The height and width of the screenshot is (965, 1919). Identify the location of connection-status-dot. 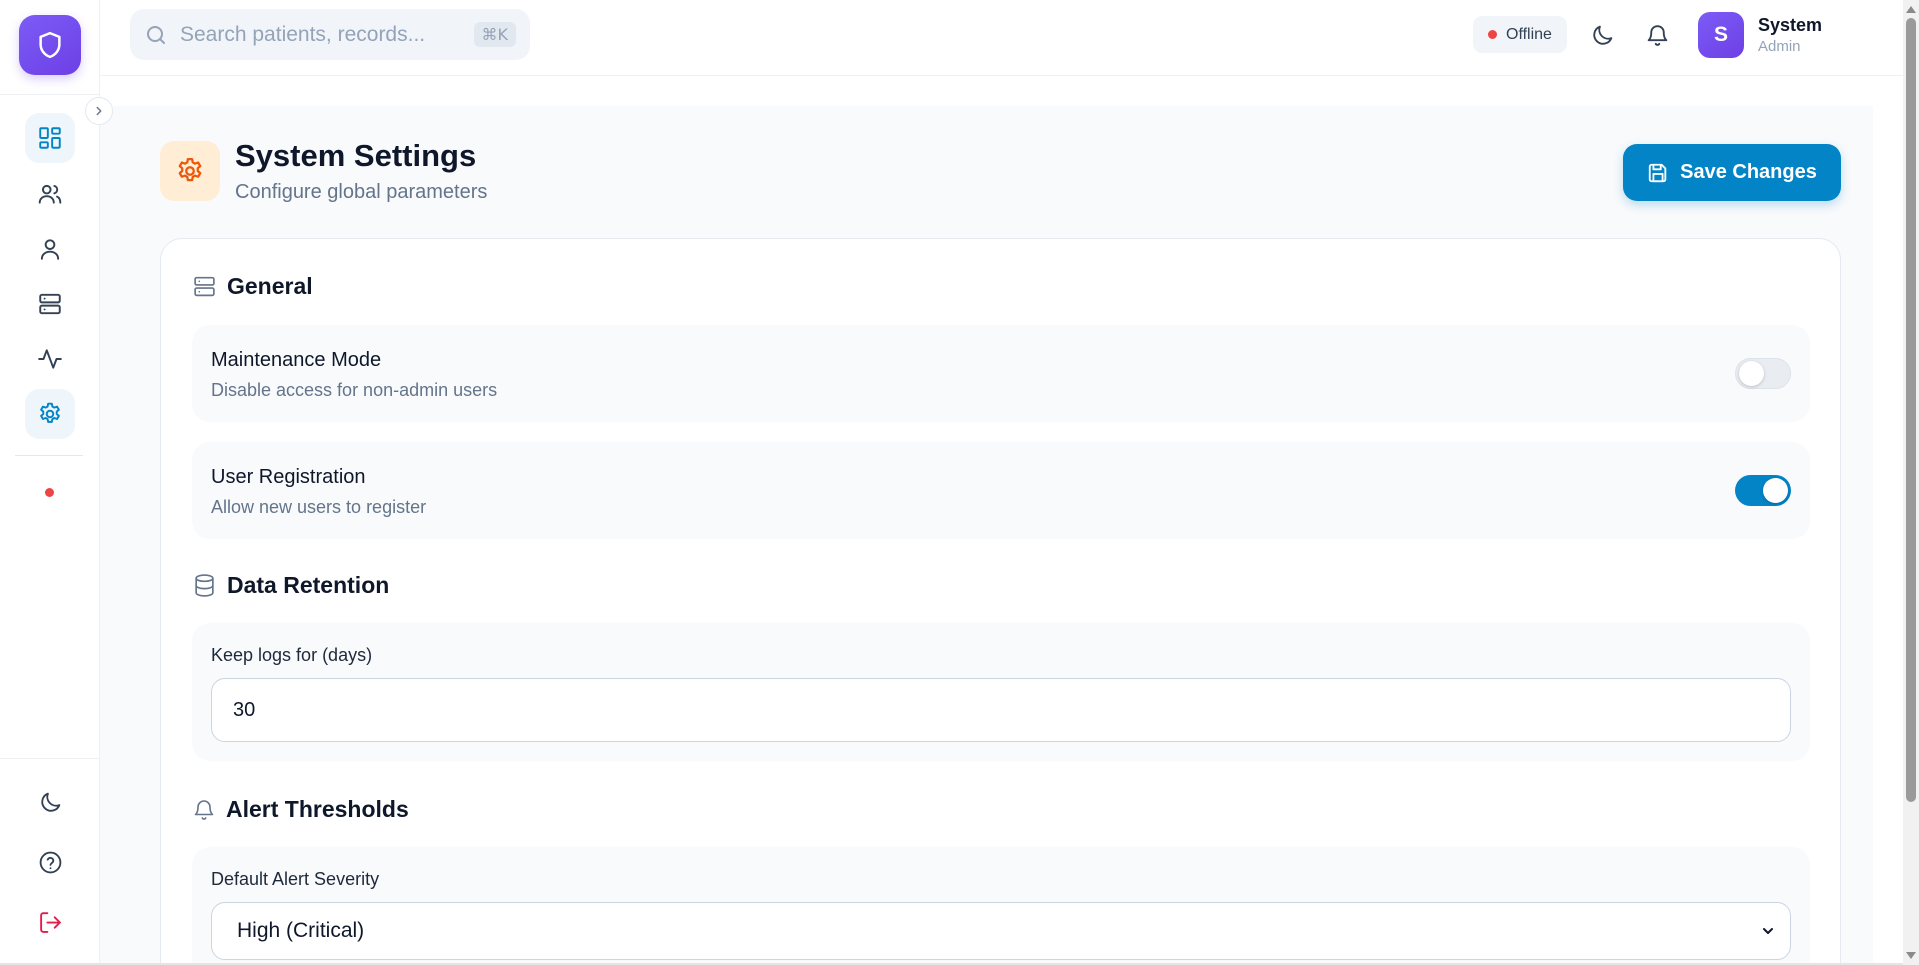
(49, 492).